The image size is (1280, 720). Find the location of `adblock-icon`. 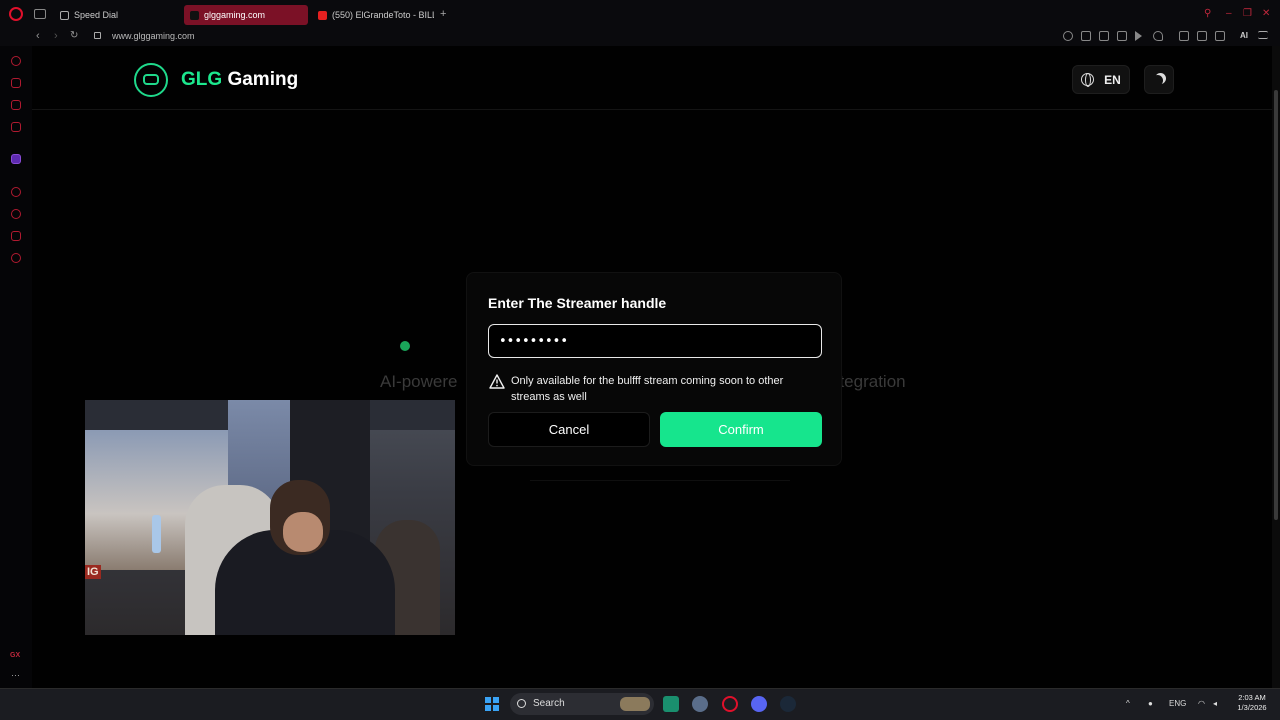

adblock-icon is located at coordinates (1122, 36).